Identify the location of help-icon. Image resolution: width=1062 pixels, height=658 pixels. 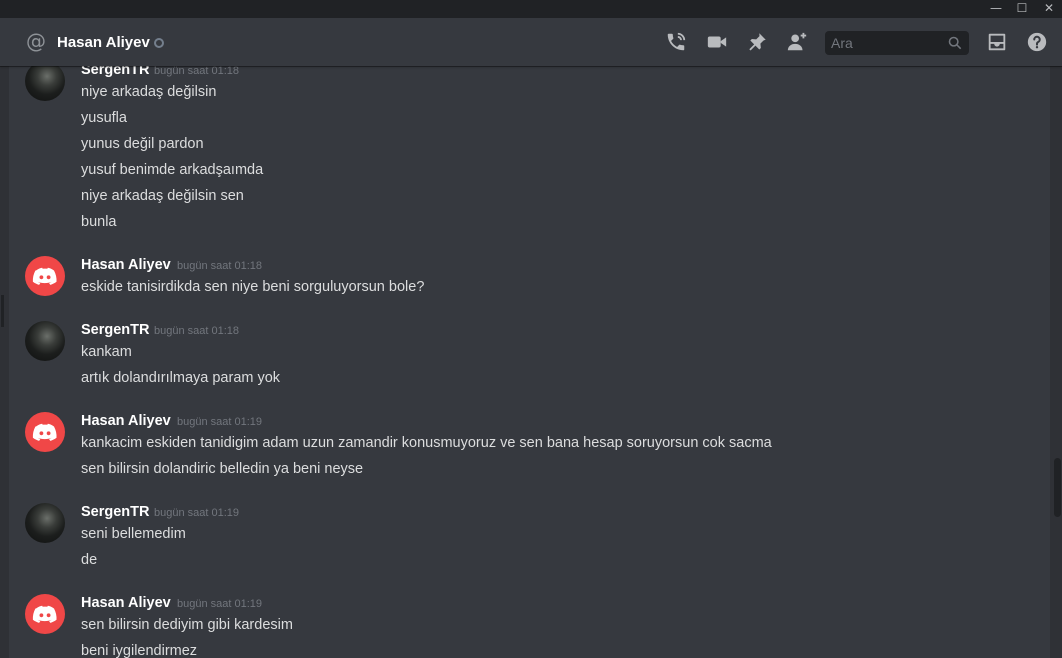
(1037, 42).